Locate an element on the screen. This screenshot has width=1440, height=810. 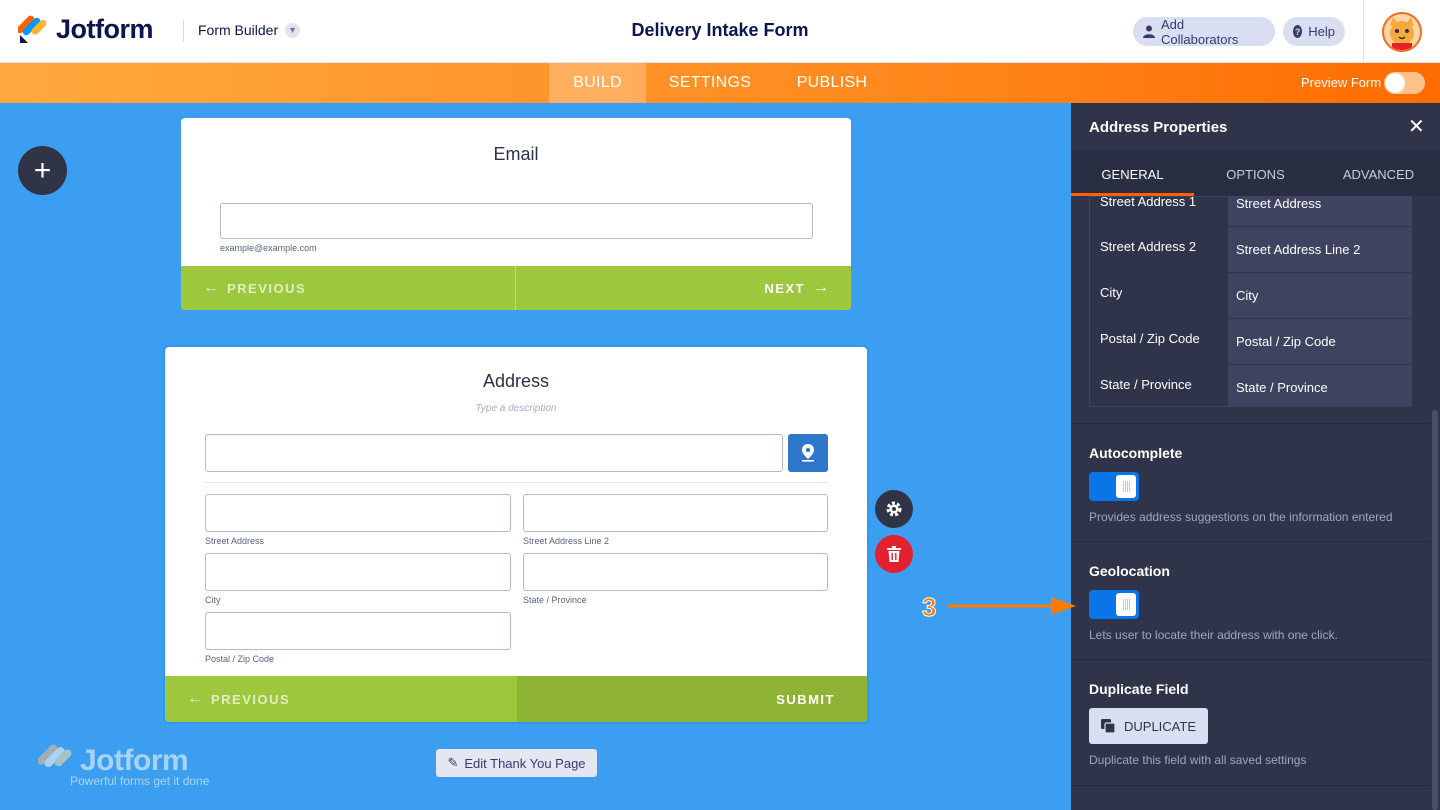
delete-field-button is located at coordinates (894, 554).